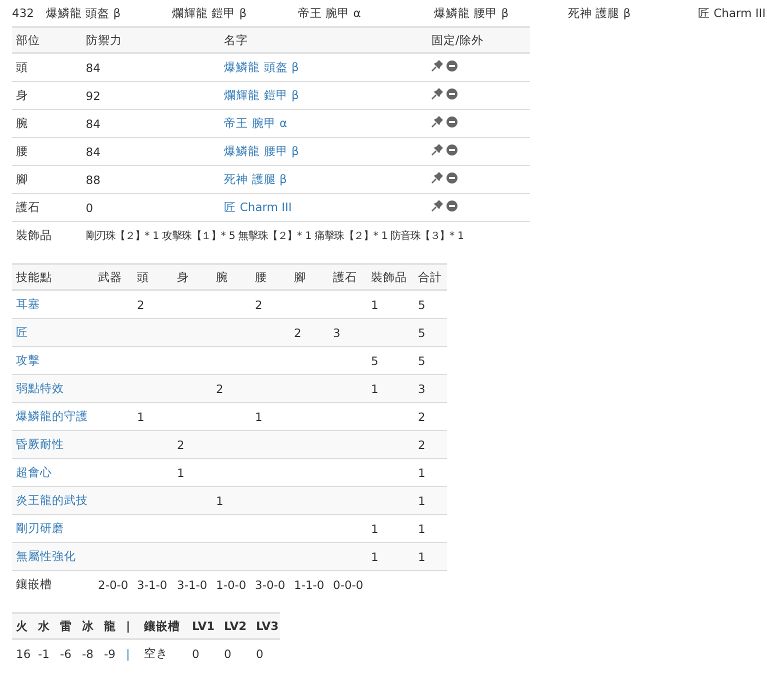 The height and width of the screenshot is (676, 767). Describe the element at coordinates (732, 13) in the screenshot. I see `armor-piece-name: 匠 Charm III` at that location.